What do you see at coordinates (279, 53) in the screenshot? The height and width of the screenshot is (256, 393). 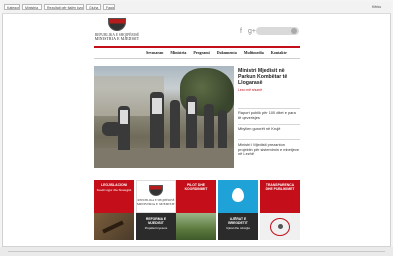 I see `nav-item-kontakte: Kontakte` at bounding box center [279, 53].